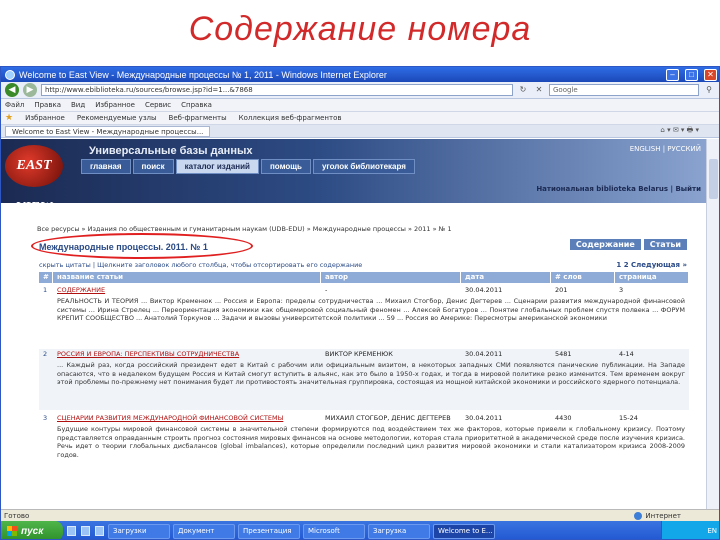 The width and height of the screenshot is (720, 540). What do you see at coordinates (583, 277) in the screenshot?
I see `col-words: # слов` at bounding box center [583, 277].